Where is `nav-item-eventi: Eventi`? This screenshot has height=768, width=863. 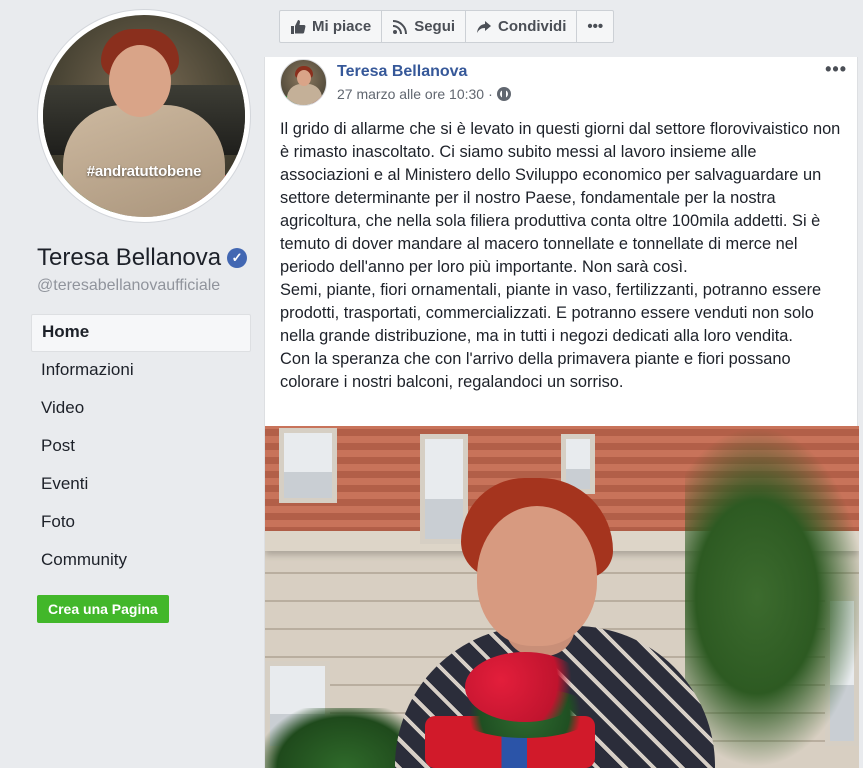 nav-item-eventi: Eventi is located at coordinates (141, 485).